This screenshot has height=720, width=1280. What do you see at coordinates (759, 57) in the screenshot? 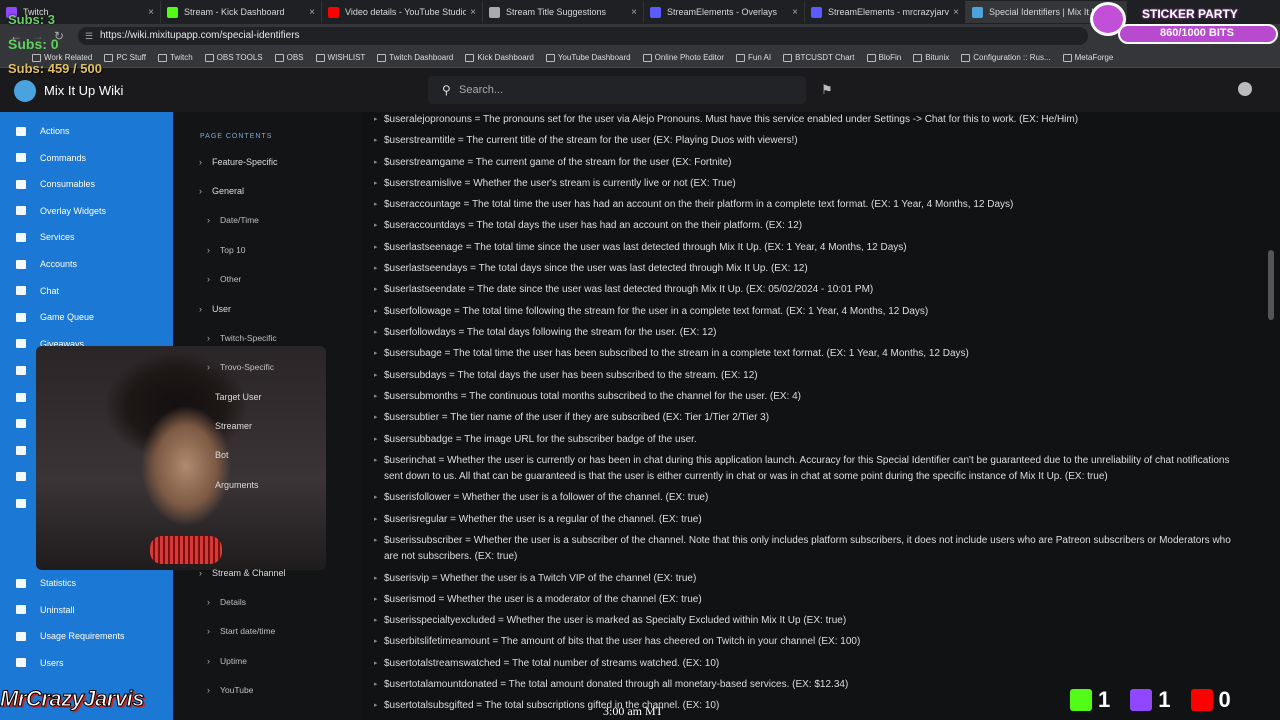
I see `bookmark-label: Fun AI` at bounding box center [759, 57].